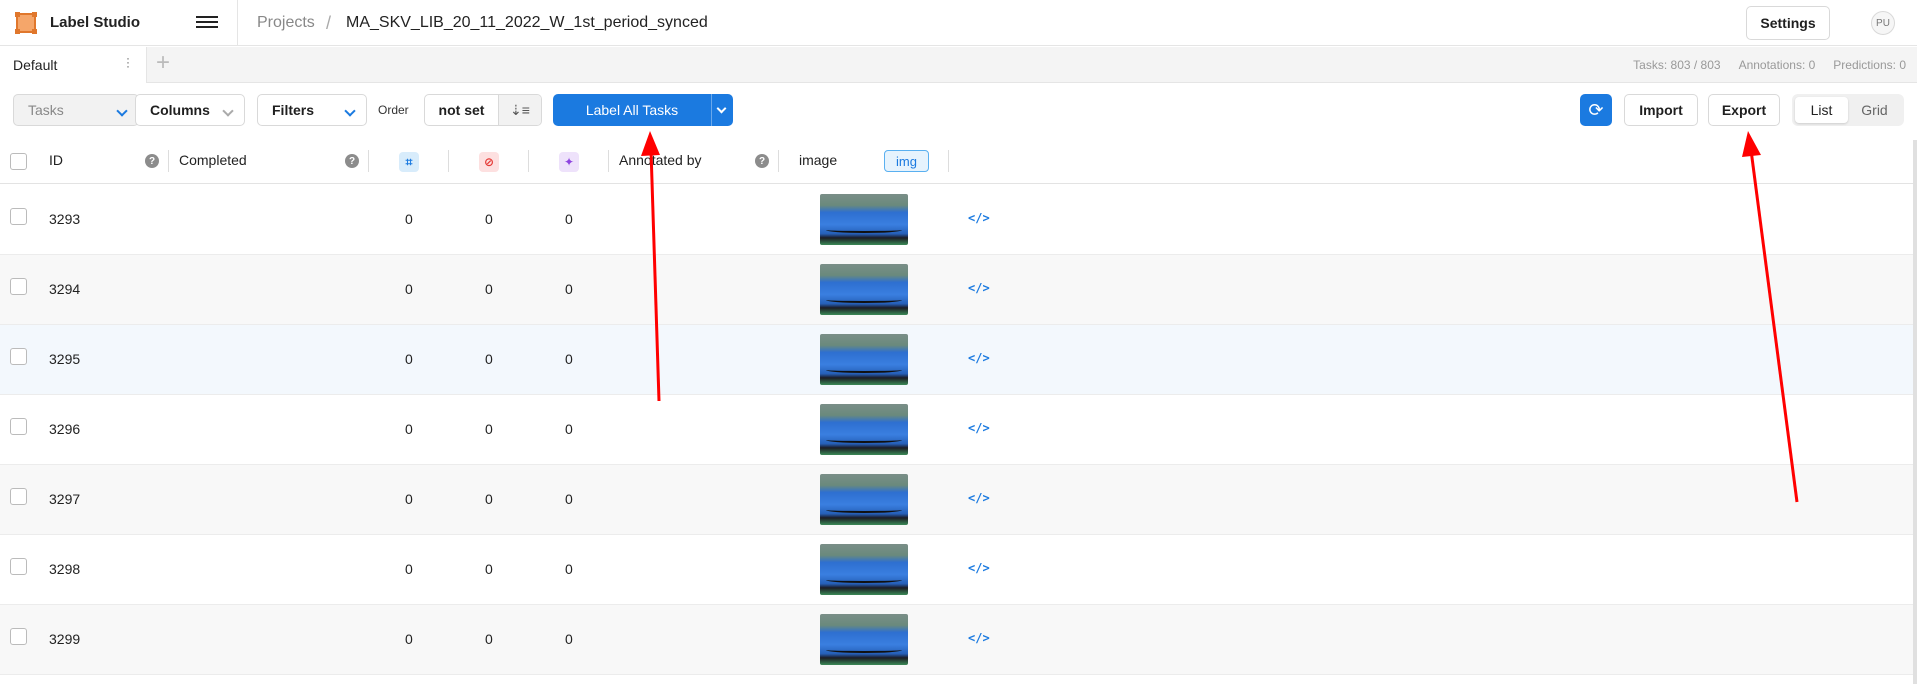 The width and height of the screenshot is (1917, 684). What do you see at coordinates (958, 290) in the screenshot?
I see `table-row: 3294 0 0 0 </>` at bounding box center [958, 290].